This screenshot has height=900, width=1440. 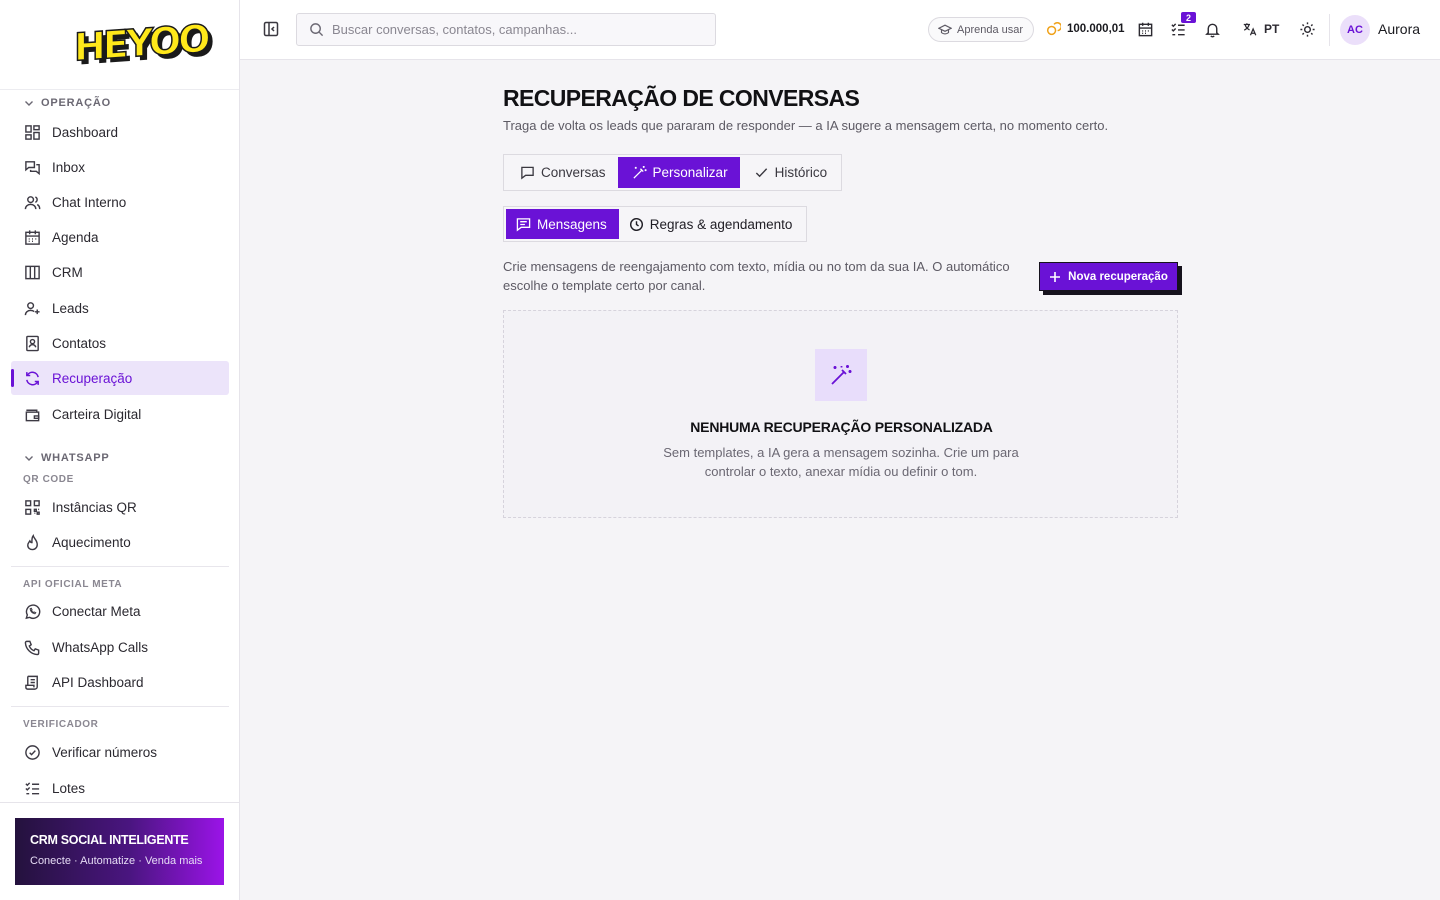 What do you see at coordinates (32, 542) in the screenshot?
I see `flame-icon` at bounding box center [32, 542].